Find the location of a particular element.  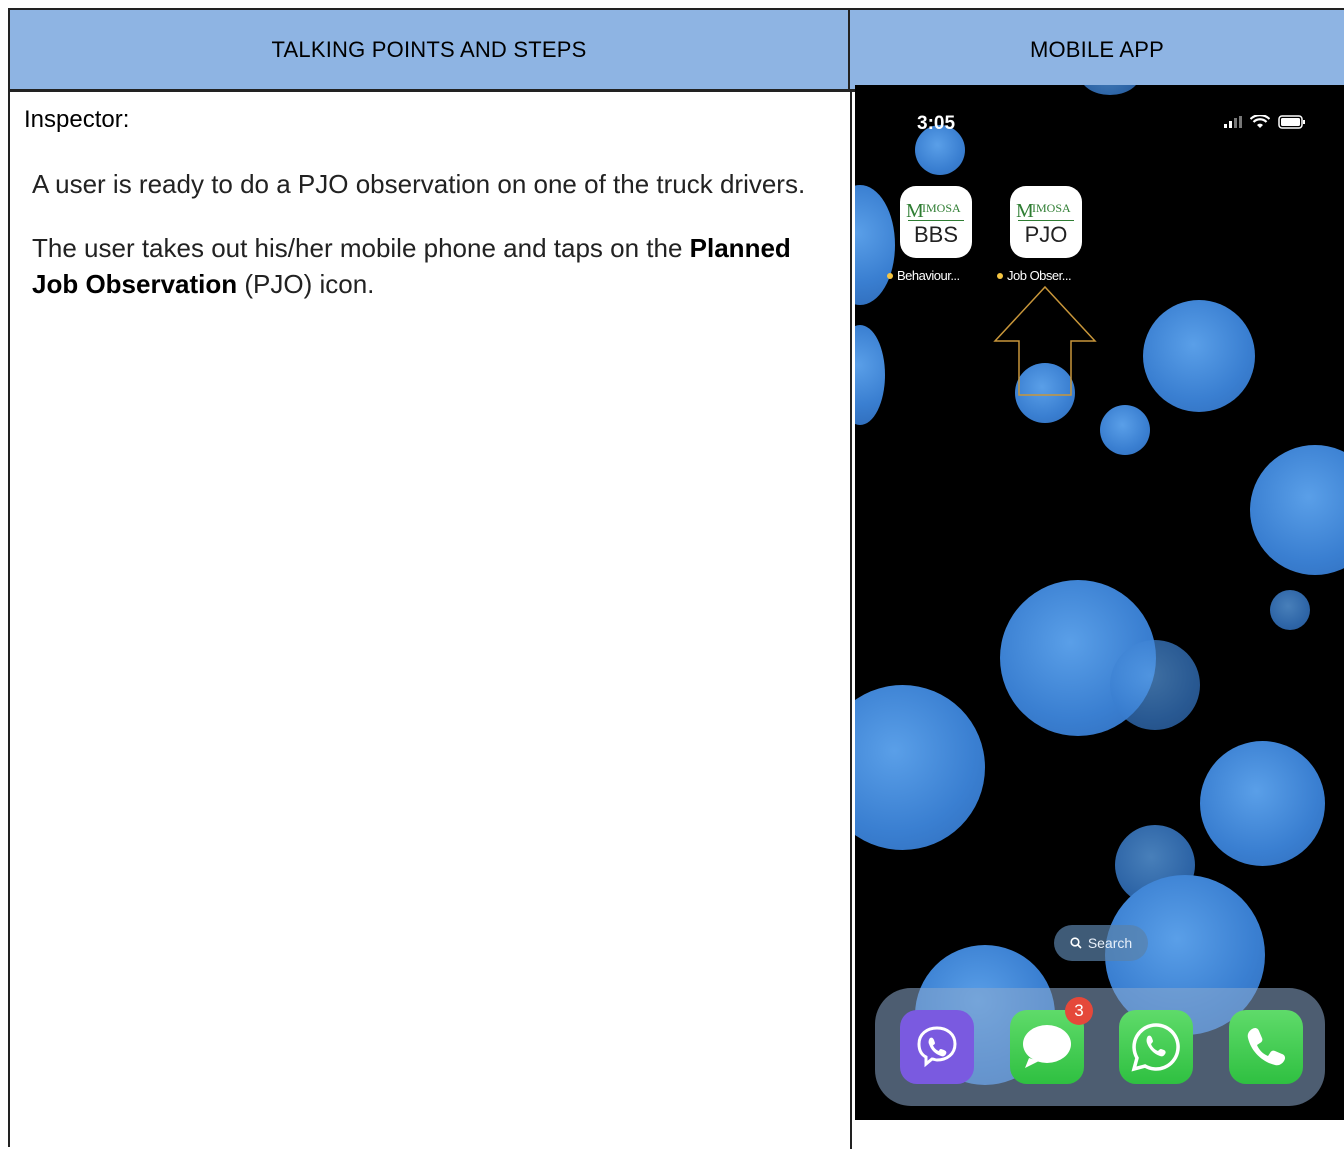

status-time: 3:05 is located at coordinates (936, 123).